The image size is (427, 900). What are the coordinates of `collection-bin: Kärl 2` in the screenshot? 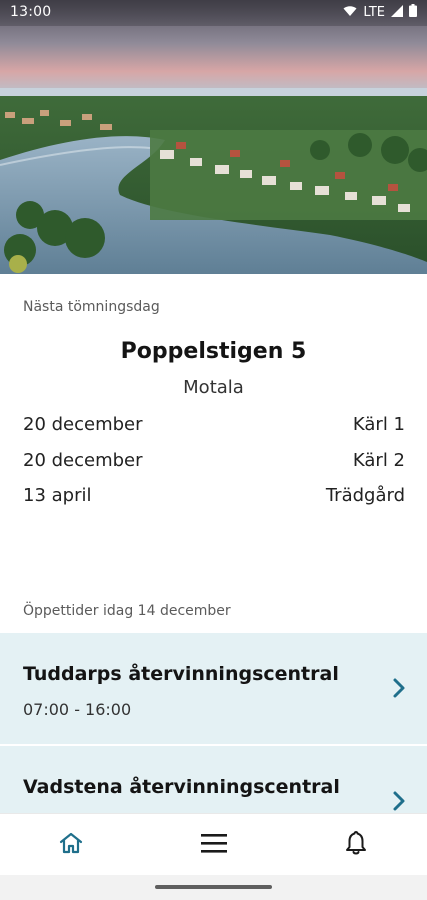 It's located at (378, 460).